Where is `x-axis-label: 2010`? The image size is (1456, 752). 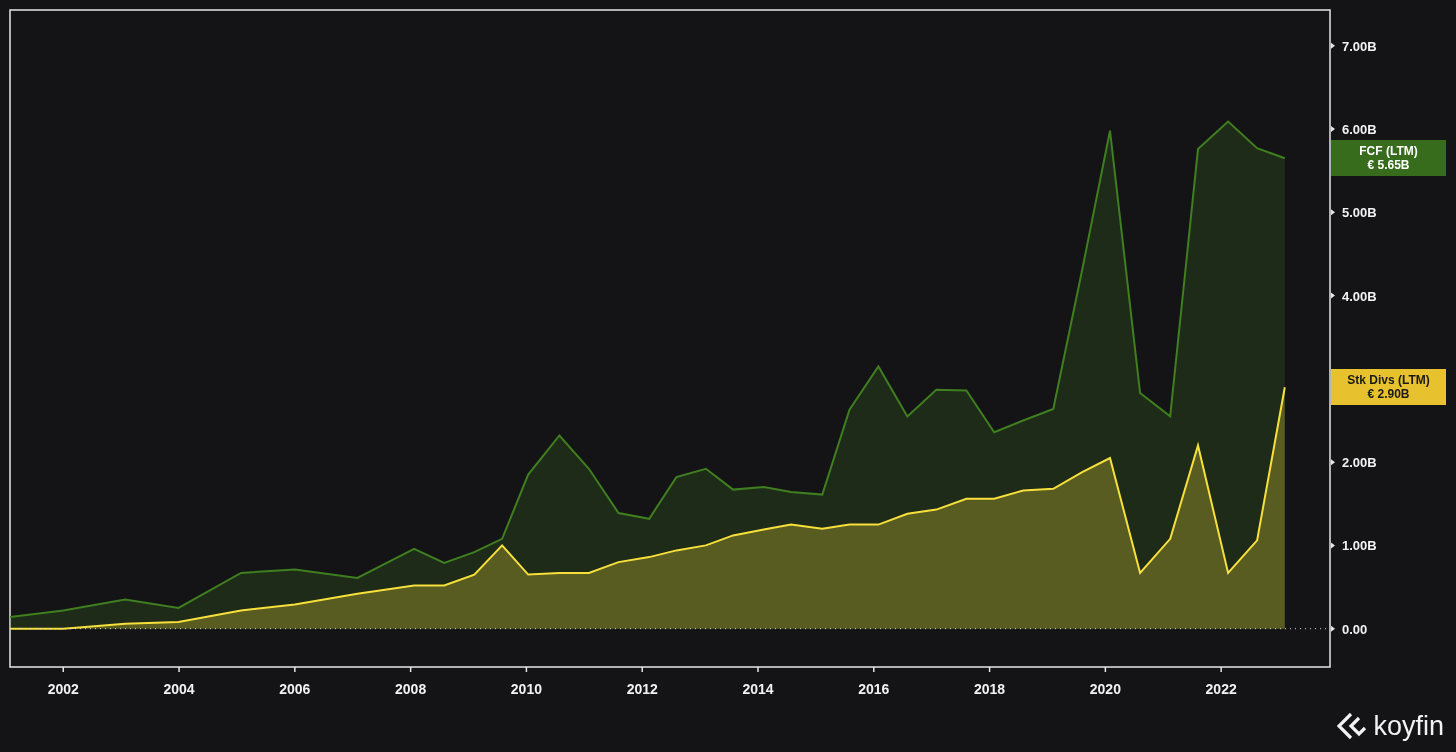 x-axis-label: 2010 is located at coordinates (526, 689).